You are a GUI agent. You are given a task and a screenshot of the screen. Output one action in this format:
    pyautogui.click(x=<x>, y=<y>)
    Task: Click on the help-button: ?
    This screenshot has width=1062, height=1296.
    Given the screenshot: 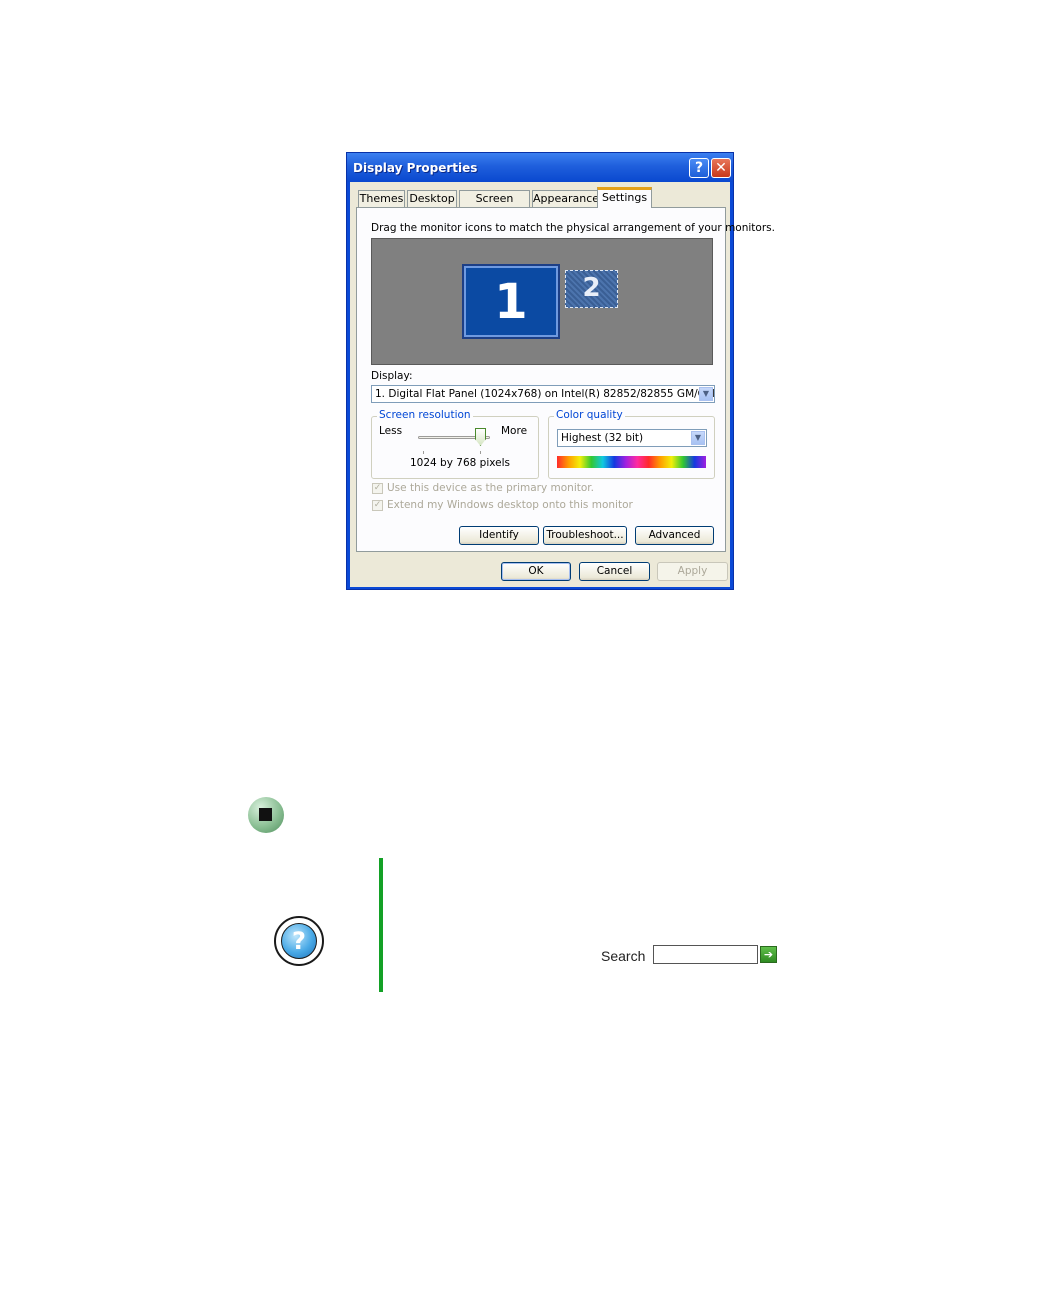 What is the action you would take?
    pyautogui.click(x=699, y=168)
    